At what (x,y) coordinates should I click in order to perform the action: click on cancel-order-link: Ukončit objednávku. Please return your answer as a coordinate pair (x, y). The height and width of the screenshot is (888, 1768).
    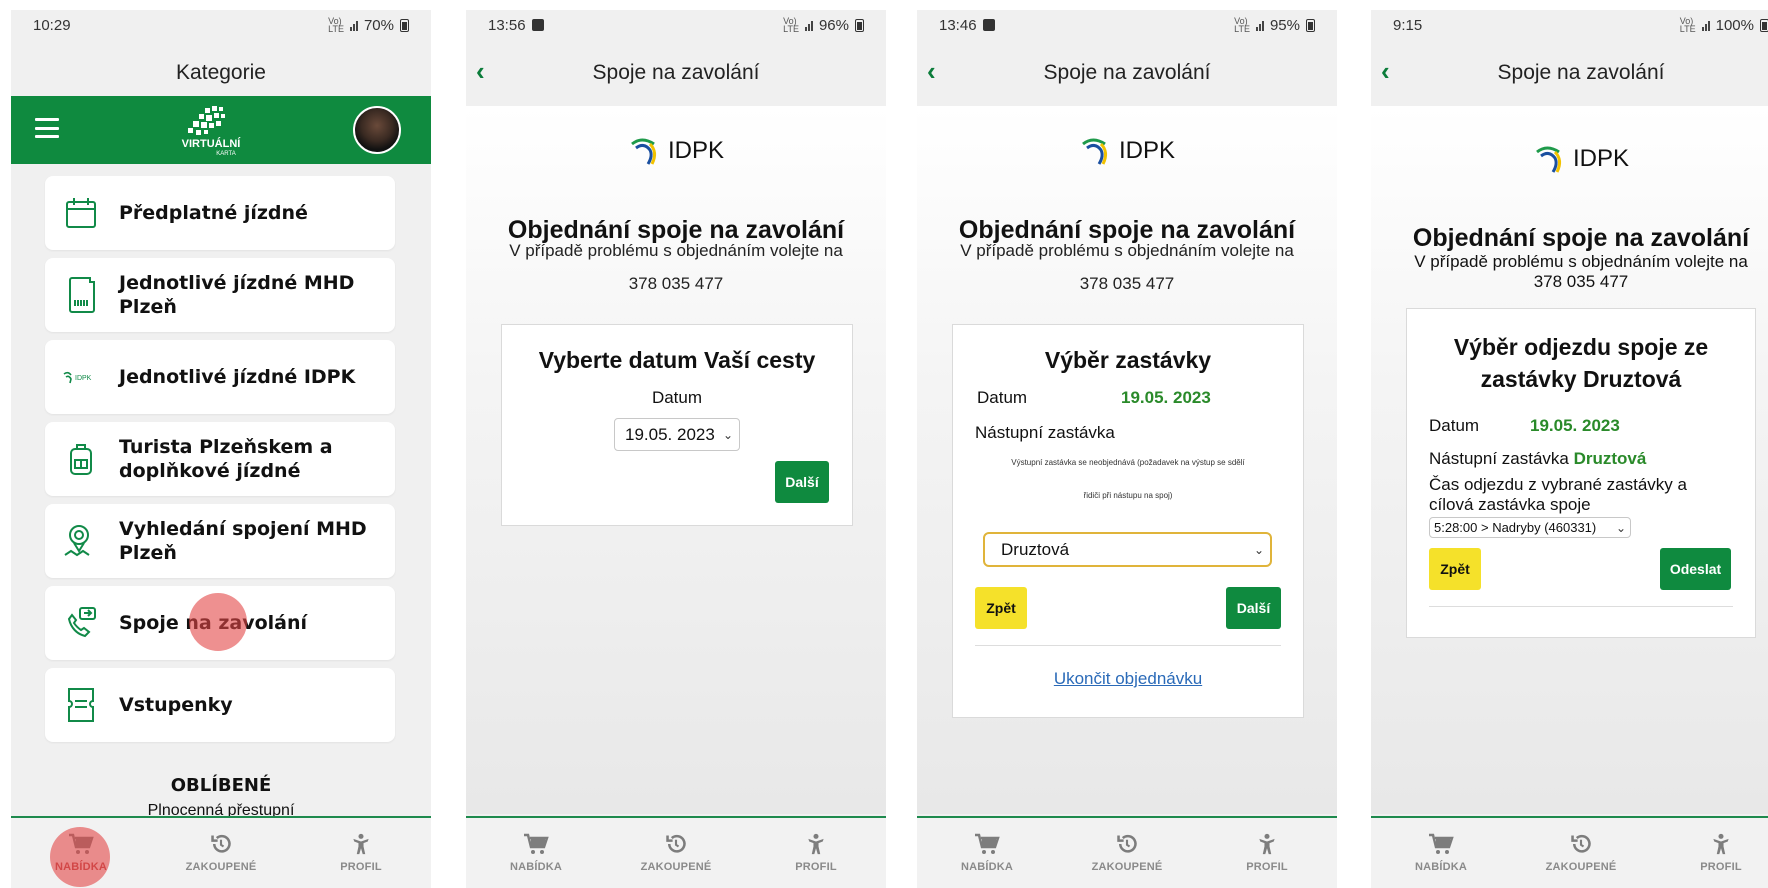
    Looking at the image, I should click on (1128, 679).